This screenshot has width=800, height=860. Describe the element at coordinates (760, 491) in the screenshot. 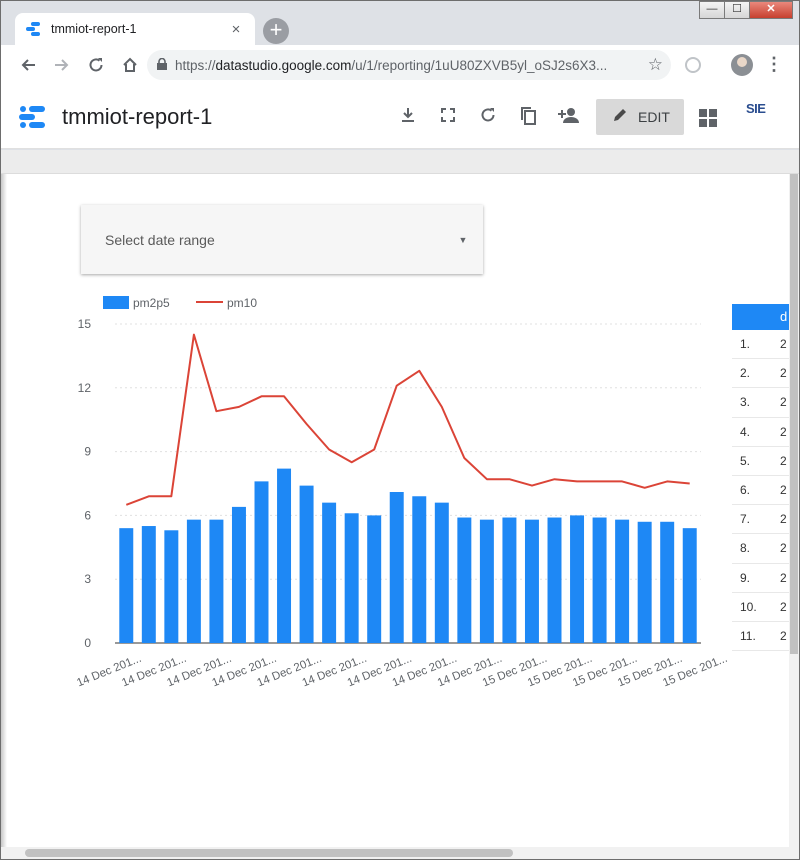

I see `table-row: 6. 2` at that location.